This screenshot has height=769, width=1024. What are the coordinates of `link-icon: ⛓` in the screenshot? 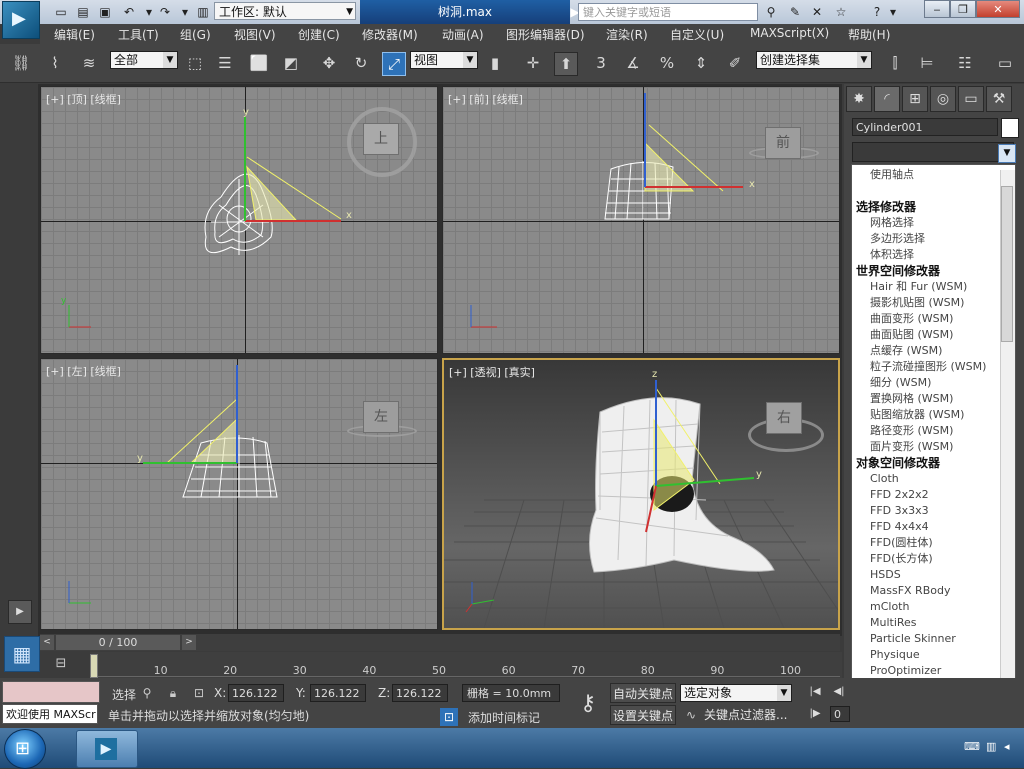 It's located at (21, 63).